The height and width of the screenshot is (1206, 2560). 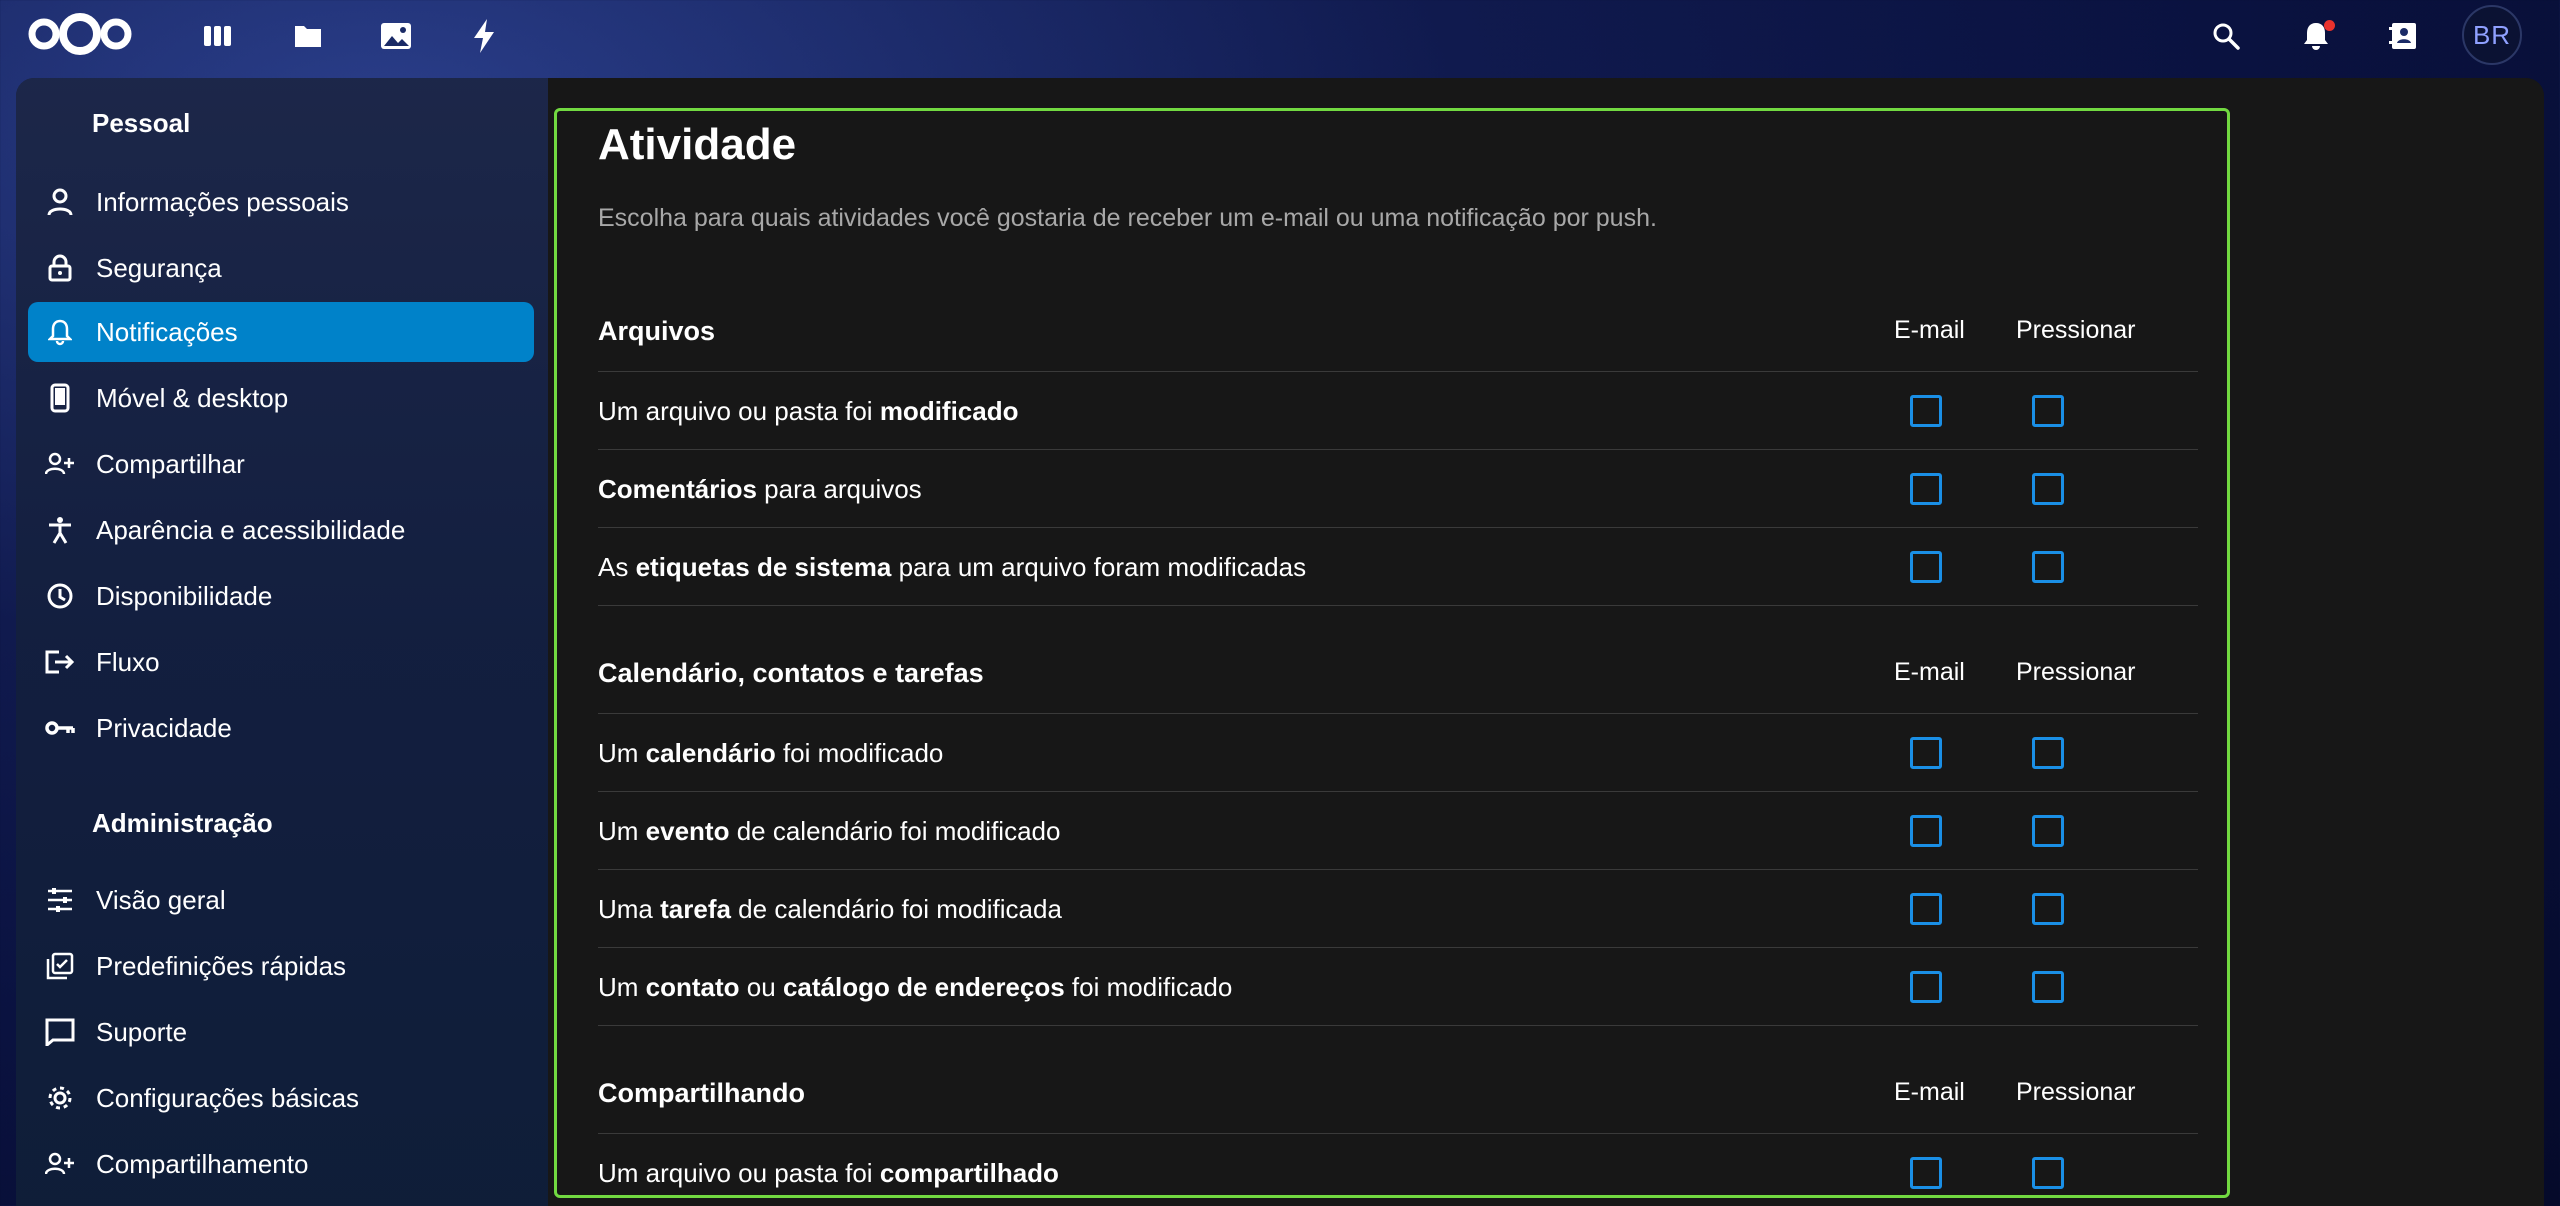 I want to click on presets-icon, so click(x=60, y=966).